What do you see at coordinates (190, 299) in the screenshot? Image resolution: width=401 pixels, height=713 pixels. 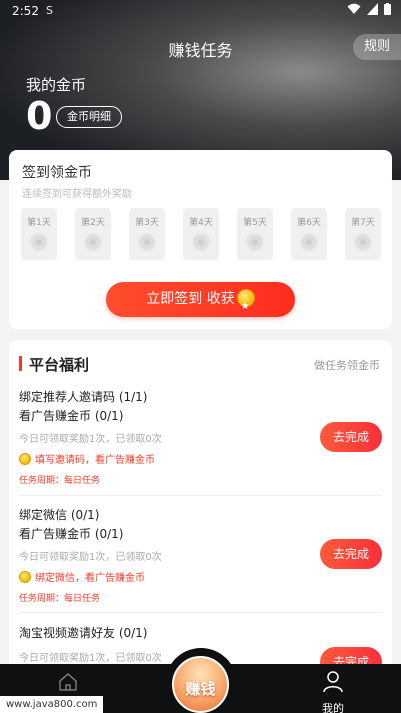 I see `checkin-button-label: 立即签到 收获` at bounding box center [190, 299].